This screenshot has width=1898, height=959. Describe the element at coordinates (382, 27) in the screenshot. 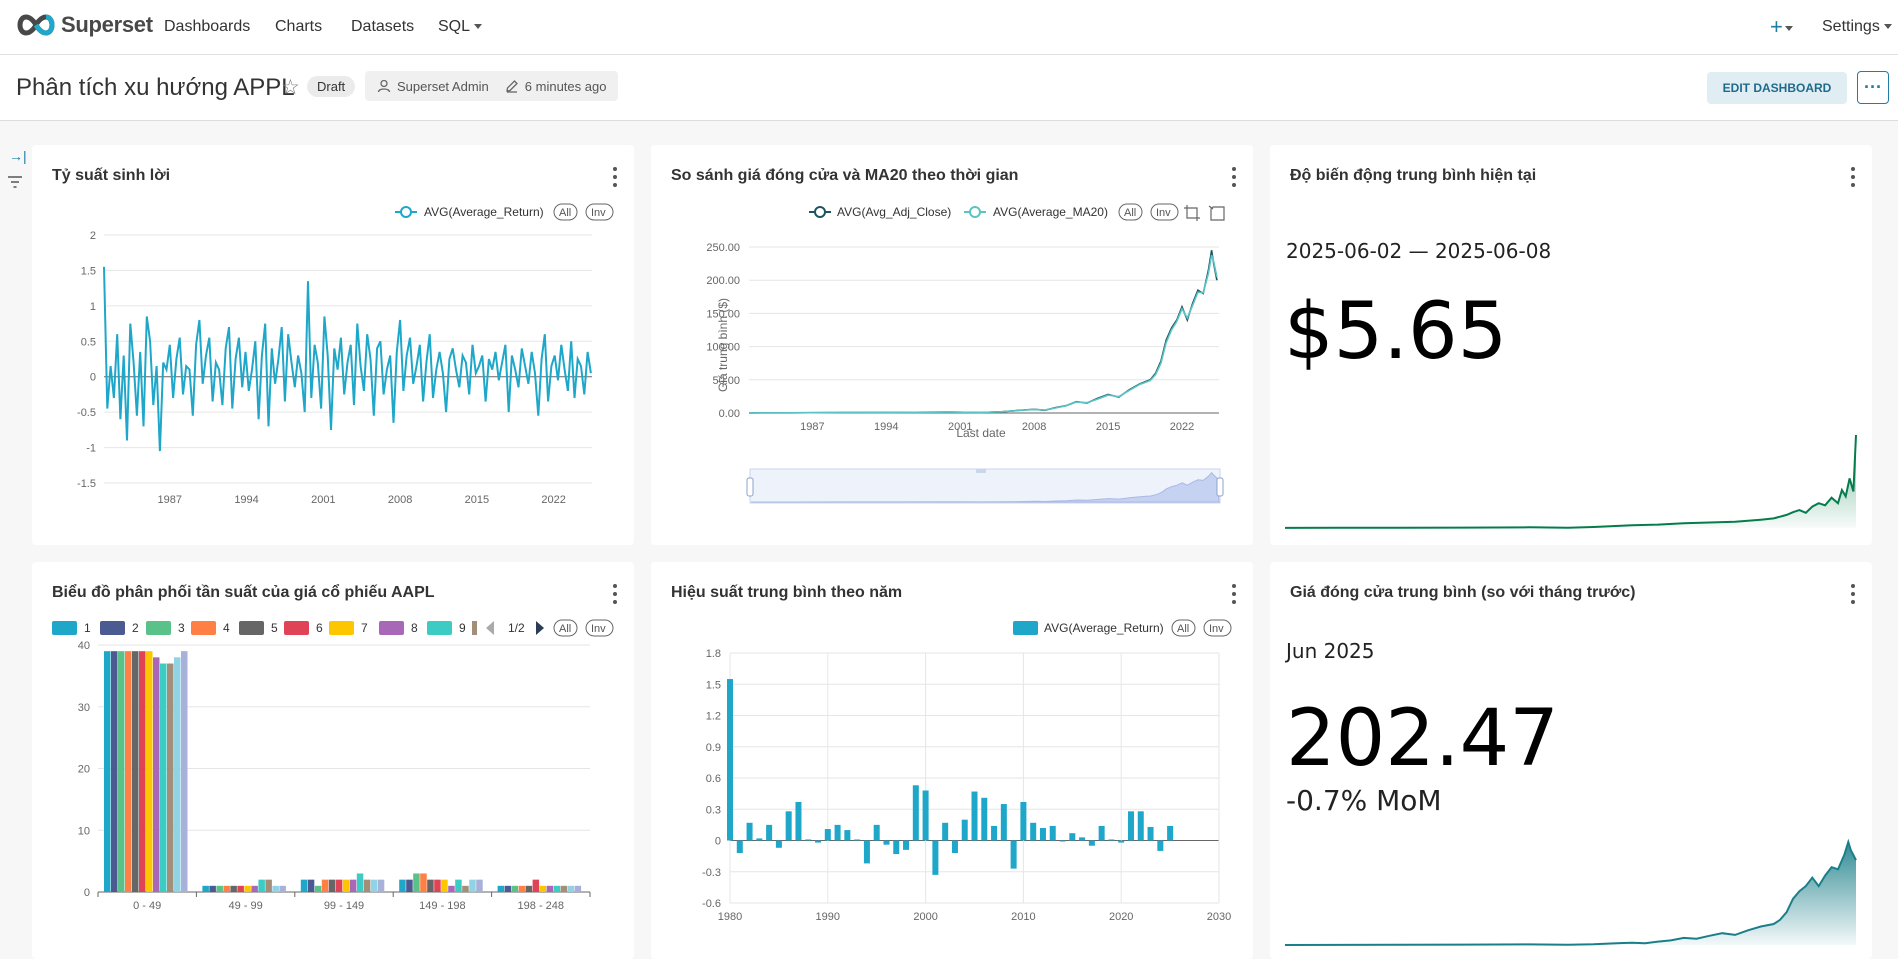

I see `nav-datasets: Datasets` at that location.